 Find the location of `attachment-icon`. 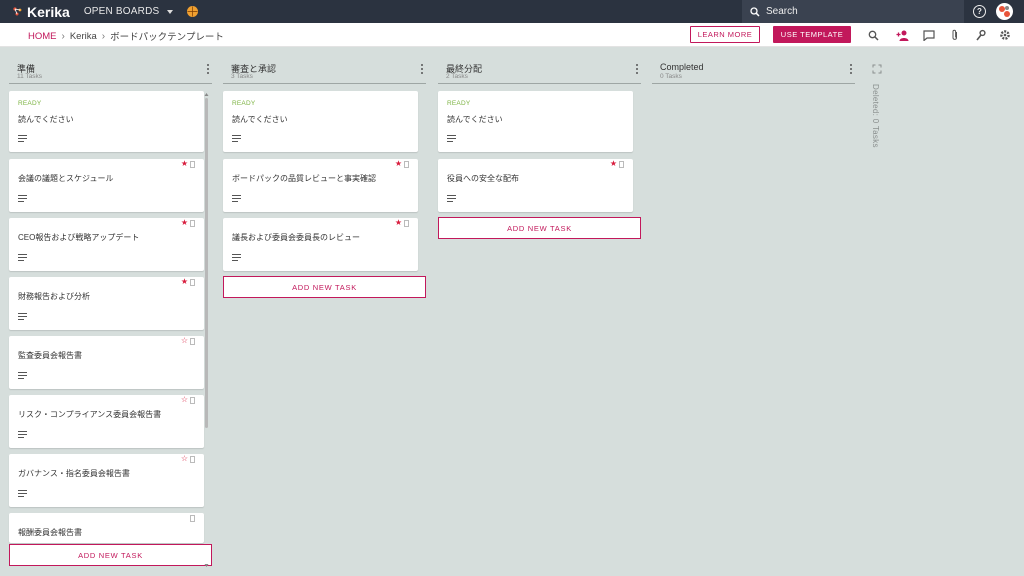

attachment-icon is located at coordinates (955, 35).